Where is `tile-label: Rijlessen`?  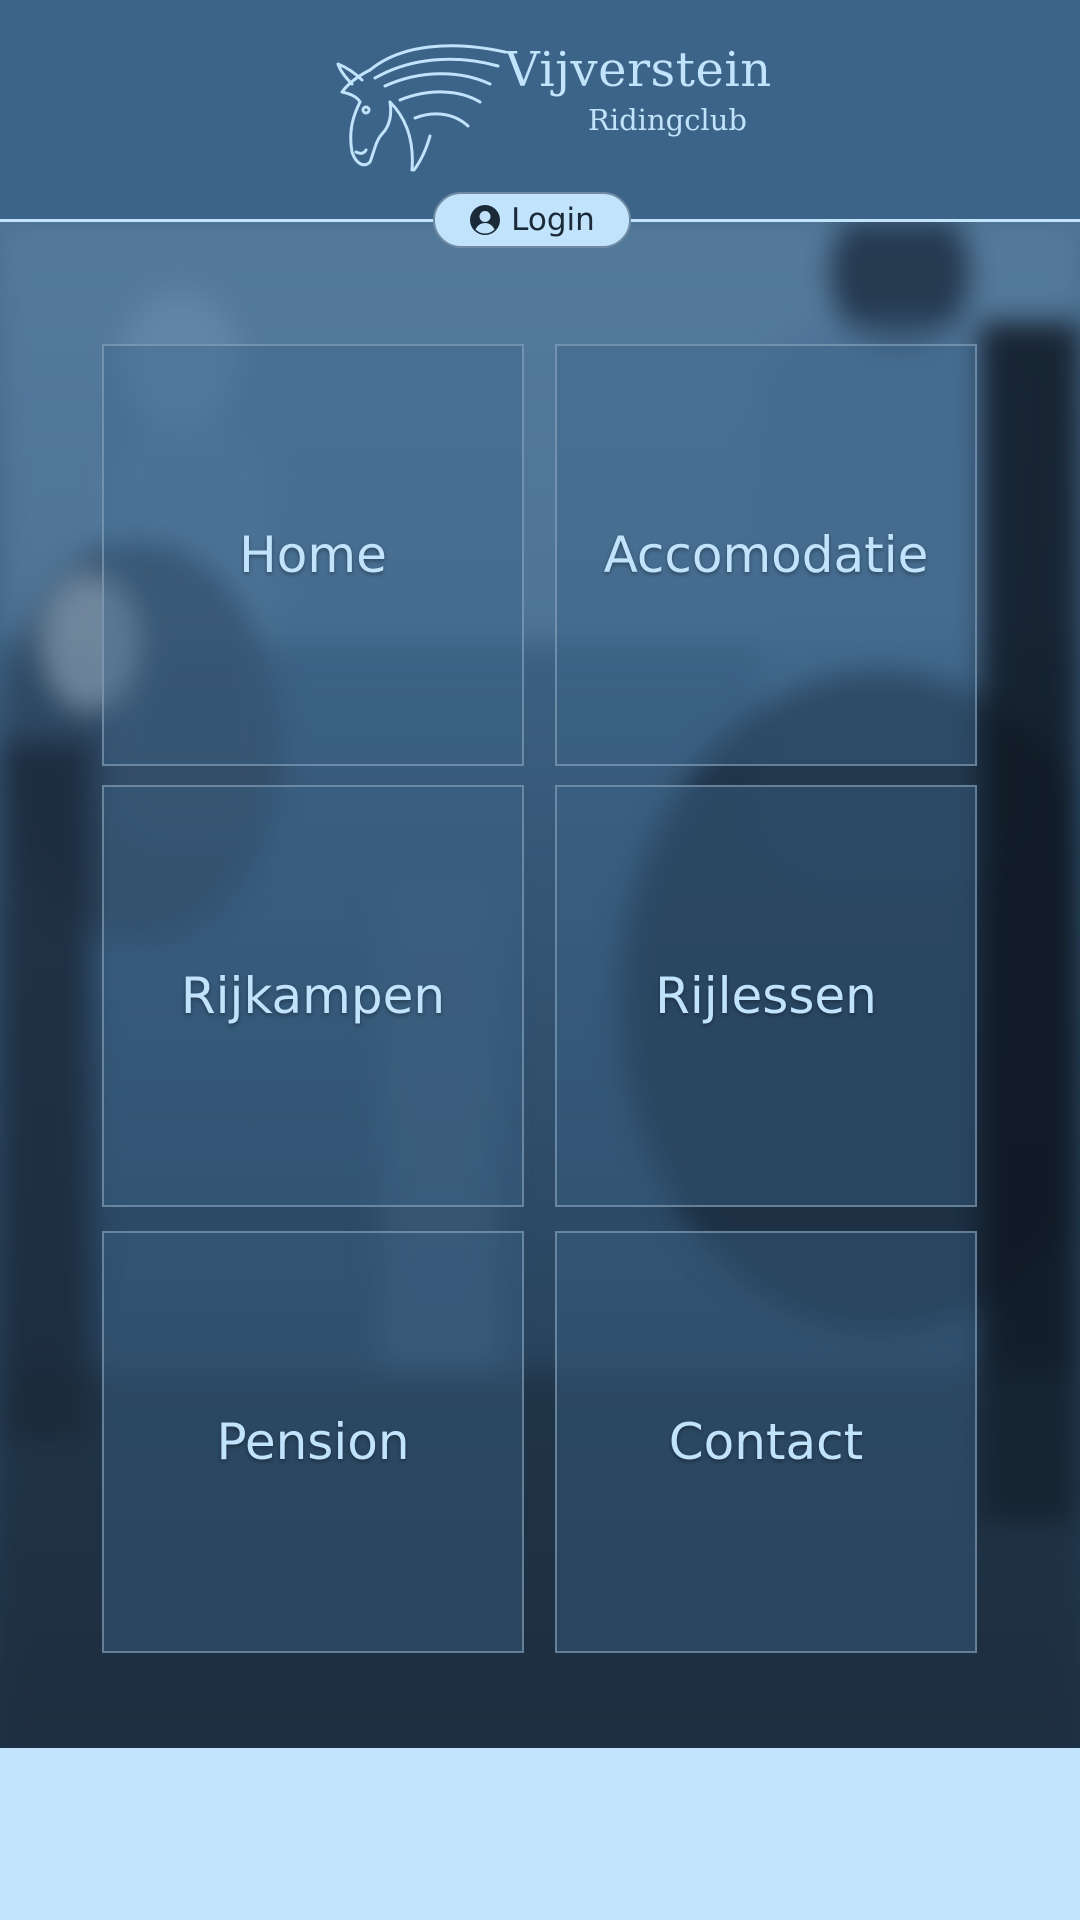
tile-label: Rijlessen is located at coordinates (766, 996).